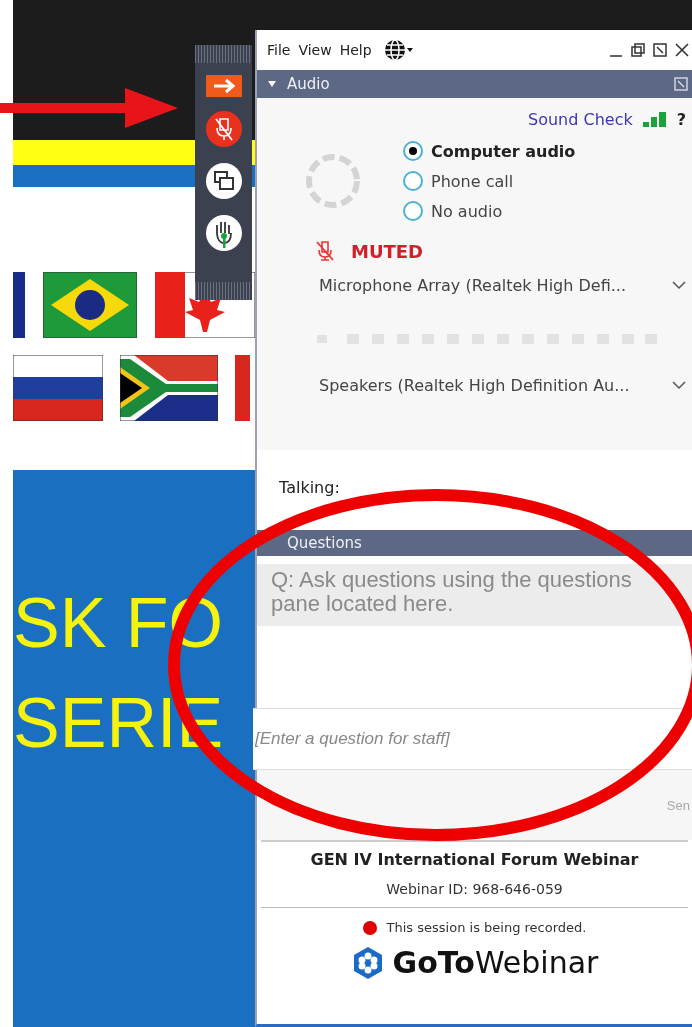 This screenshot has height=1027, width=692. Describe the element at coordinates (474, 84) in the screenshot. I see `section-header: Audio` at that location.